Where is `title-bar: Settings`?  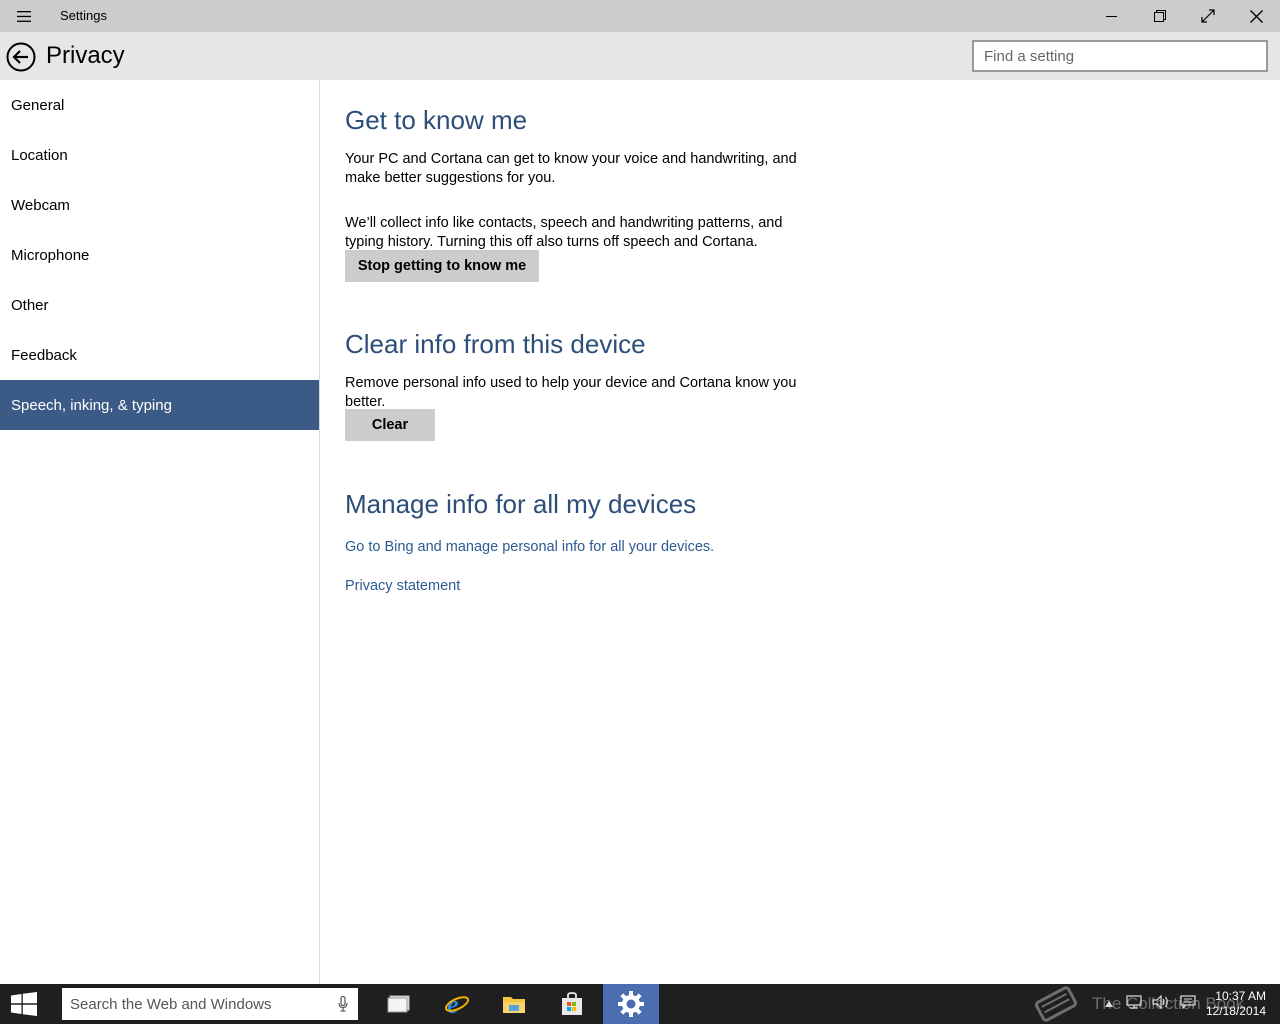 title-bar: Settings is located at coordinates (640, 16).